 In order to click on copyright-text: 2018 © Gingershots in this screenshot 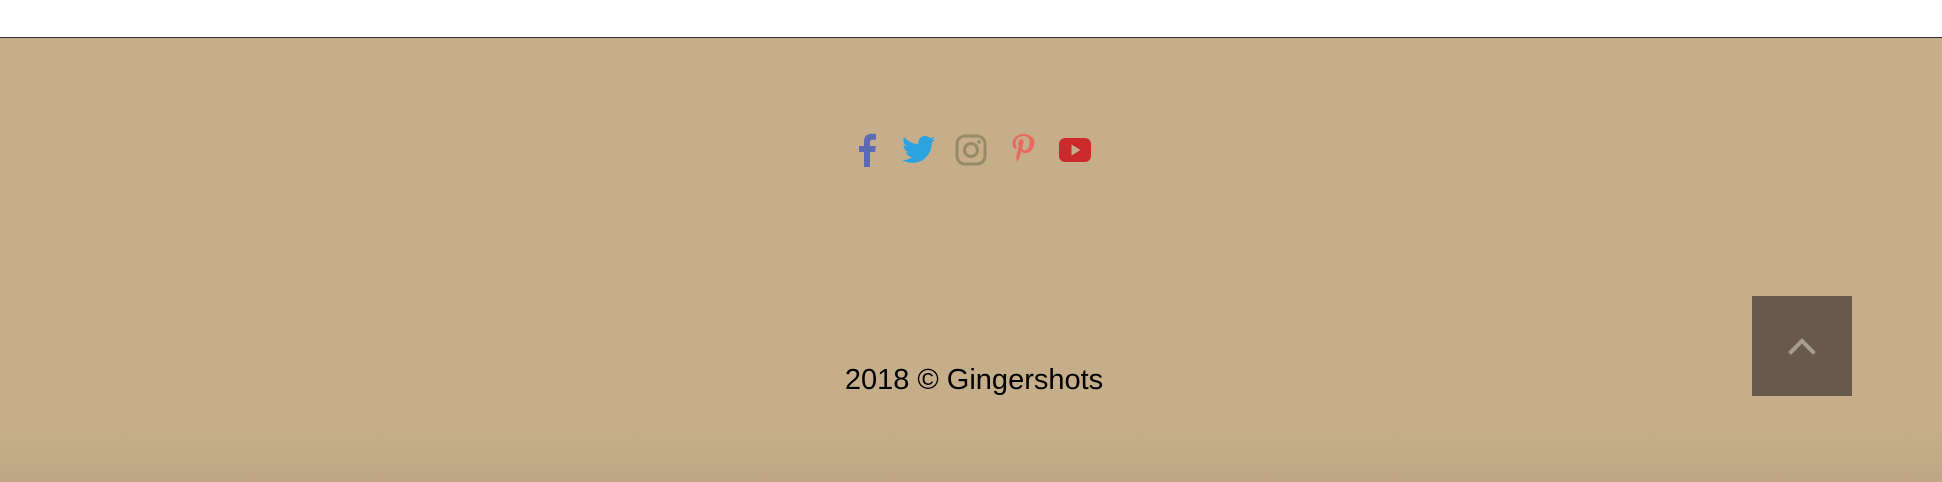, I will do `click(974, 380)`.